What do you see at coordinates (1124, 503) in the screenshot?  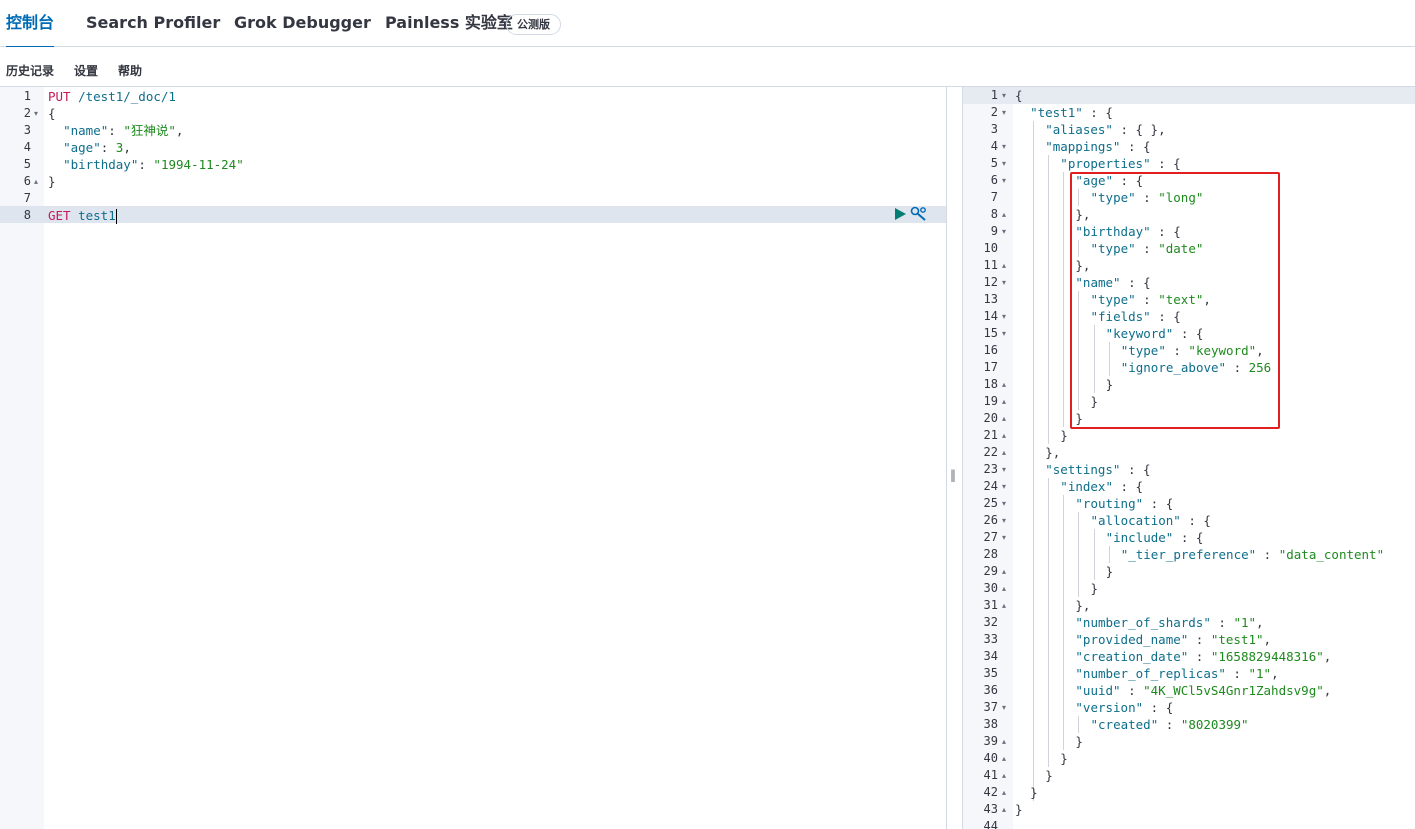 I see `code-line: "routing" : {` at bounding box center [1124, 503].